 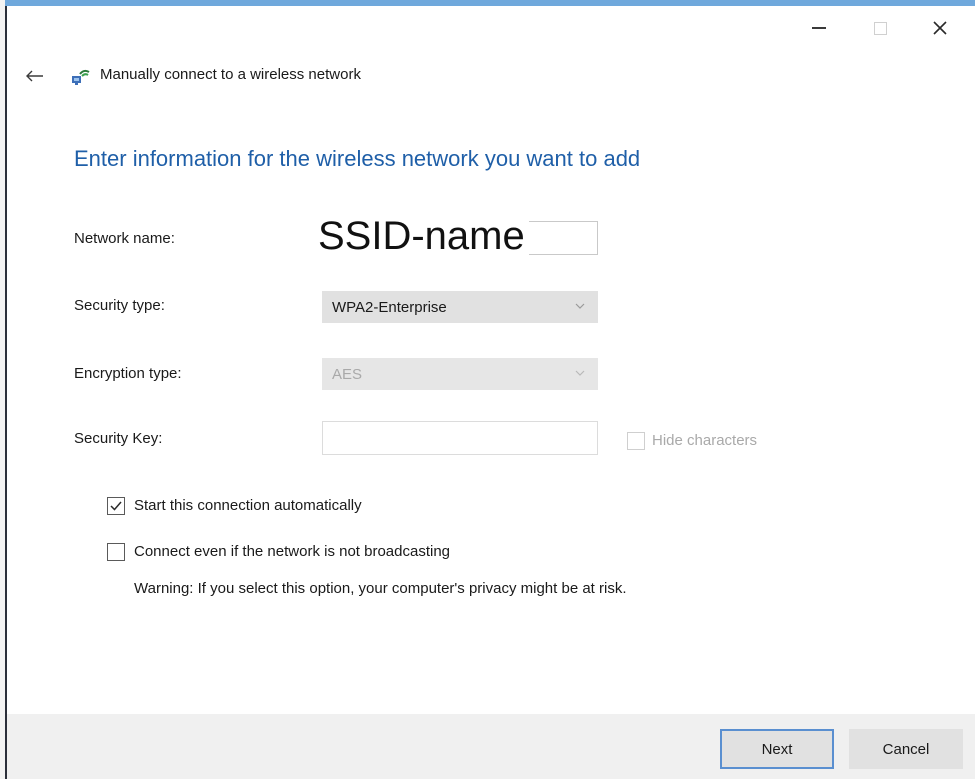 I want to click on encryption-type-dropdown: AES, so click(x=460, y=374).